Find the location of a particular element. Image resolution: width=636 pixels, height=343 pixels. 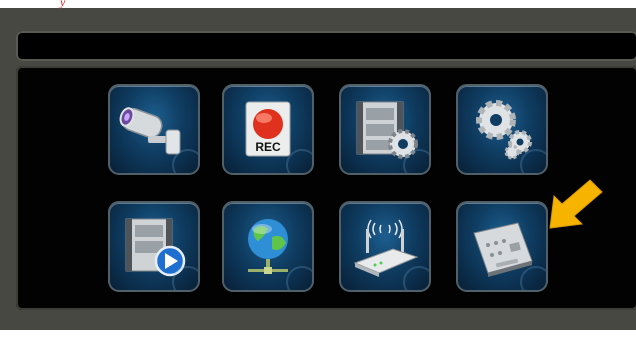

hard-drive-icon is located at coordinates (503, 249).